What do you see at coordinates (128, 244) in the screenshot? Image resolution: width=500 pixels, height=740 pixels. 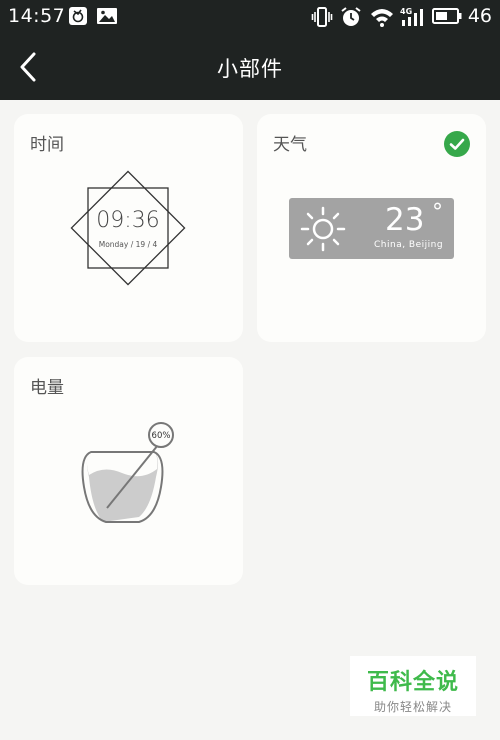 I see `clock-date-text: Monday / 19 / 4` at bounding box center [128, 244].